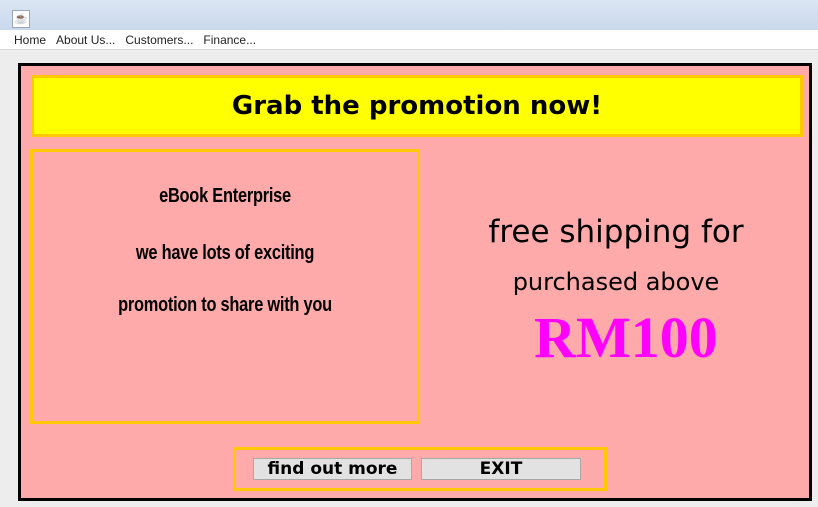  What do you see at coordinates (21, 19) in the screenshot?
I see `java-app-icon: ☕` at bounding box center [21, 19].